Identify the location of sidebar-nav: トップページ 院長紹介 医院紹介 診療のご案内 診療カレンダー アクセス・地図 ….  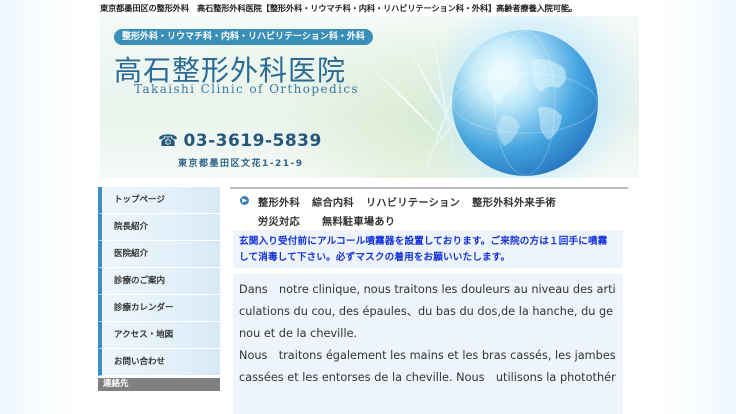
(159, 293).